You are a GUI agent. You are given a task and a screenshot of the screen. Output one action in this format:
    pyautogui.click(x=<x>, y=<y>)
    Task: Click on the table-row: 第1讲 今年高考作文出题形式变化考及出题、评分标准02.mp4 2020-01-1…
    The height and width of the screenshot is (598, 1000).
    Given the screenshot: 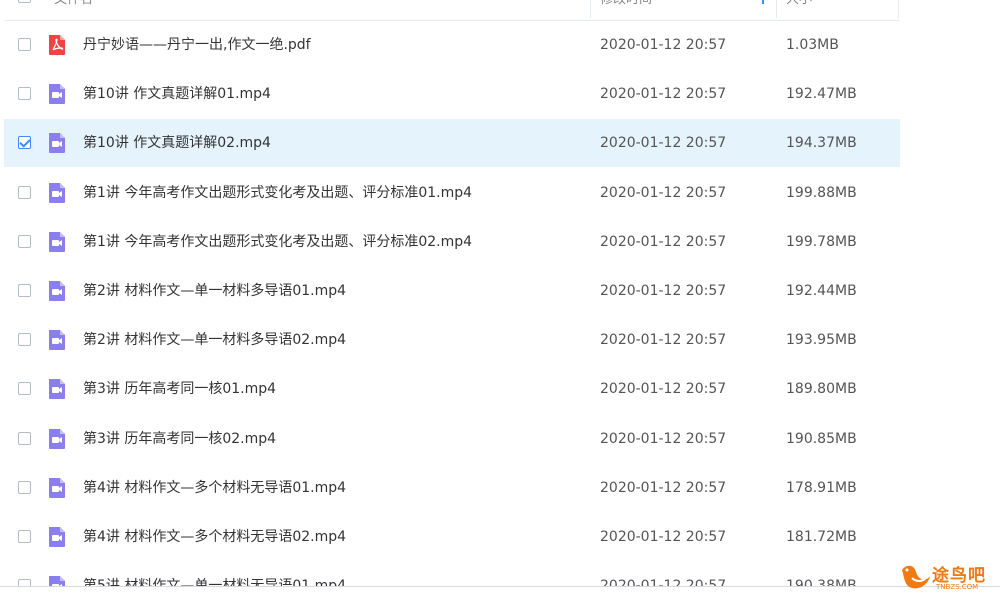 What is the action you would take?
    pyautogui.click(x=452, y=242)
    